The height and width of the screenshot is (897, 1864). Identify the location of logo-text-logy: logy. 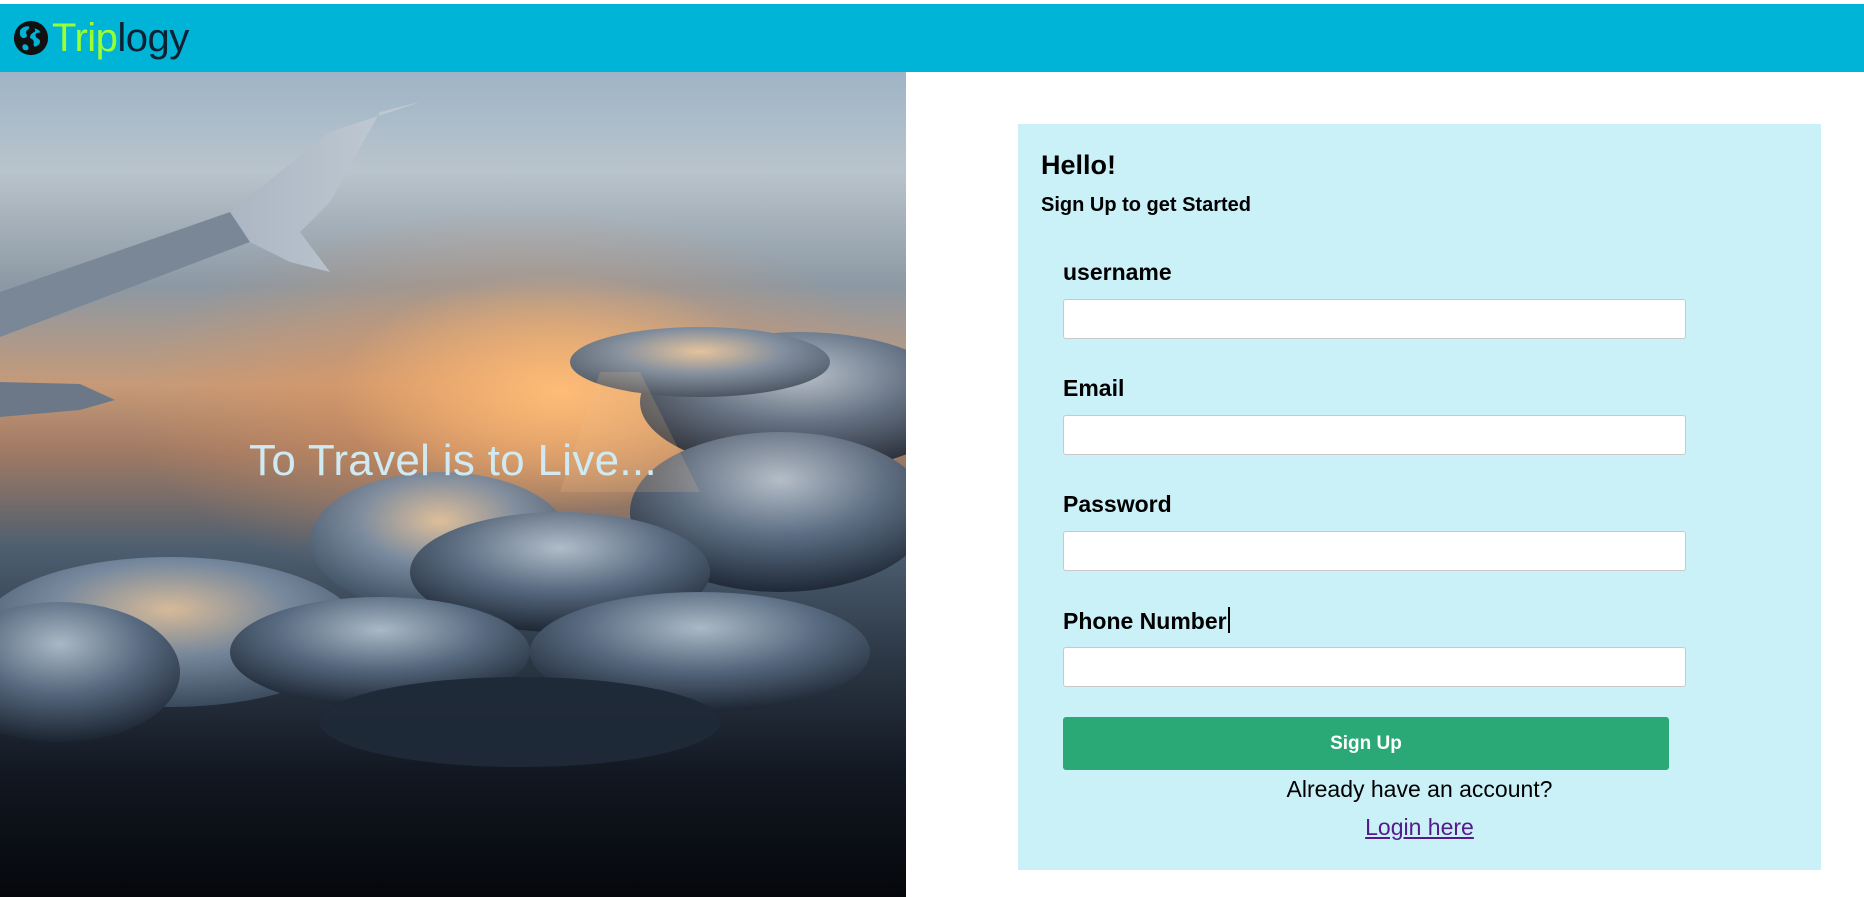
(153, 38).